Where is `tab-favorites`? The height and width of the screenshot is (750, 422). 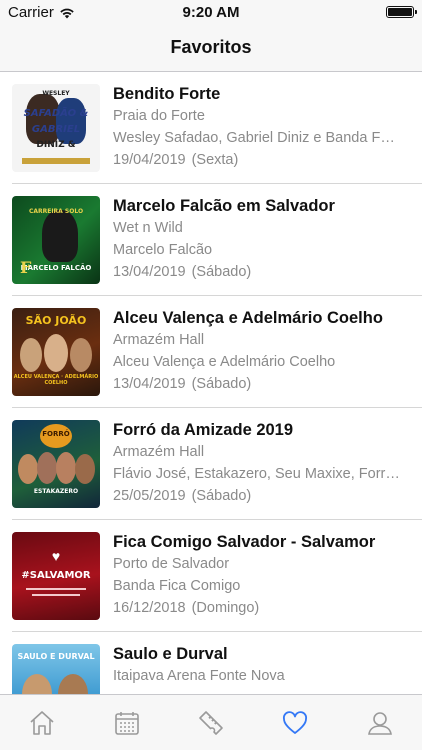
tab-favorites is located at coordinates (295, 722).